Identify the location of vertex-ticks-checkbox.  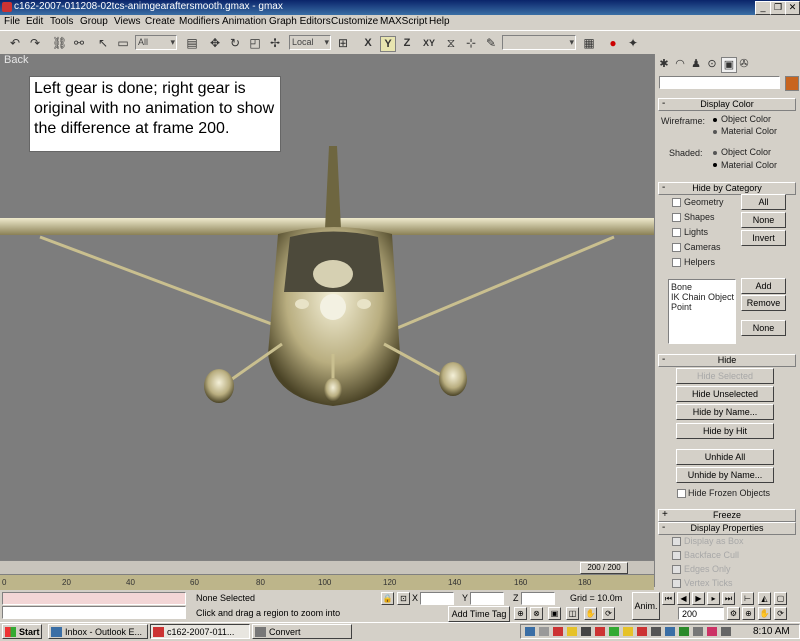
(676, 583).